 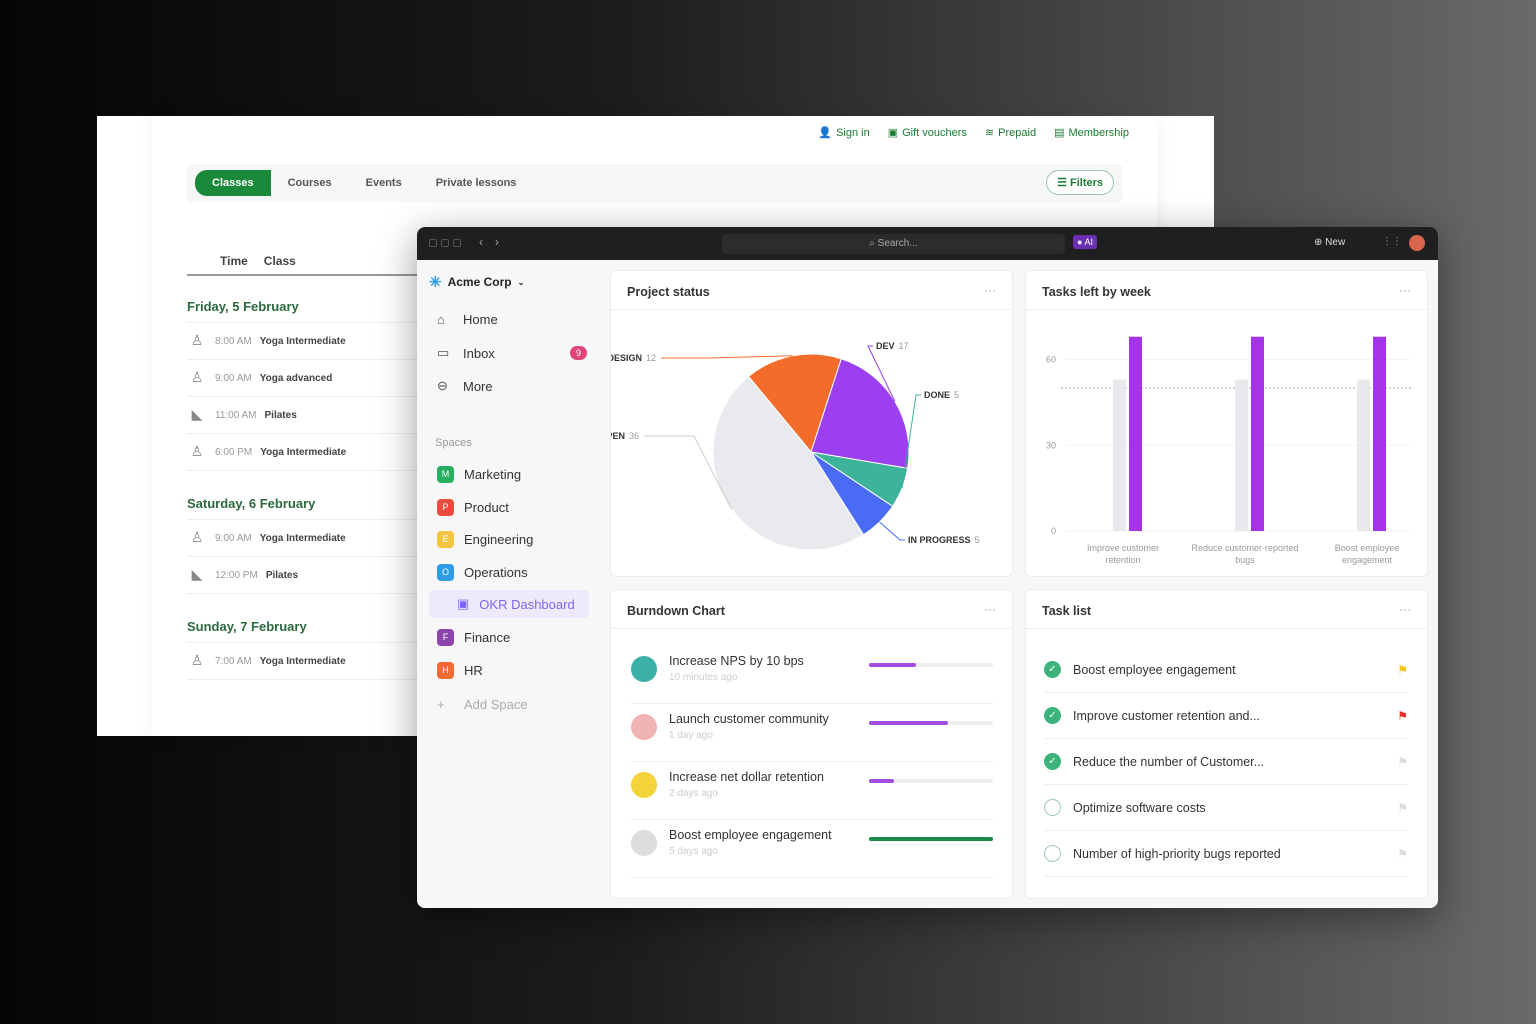 I want to click on task-name: Boost employee engagement, so click(x=1154, y=669).